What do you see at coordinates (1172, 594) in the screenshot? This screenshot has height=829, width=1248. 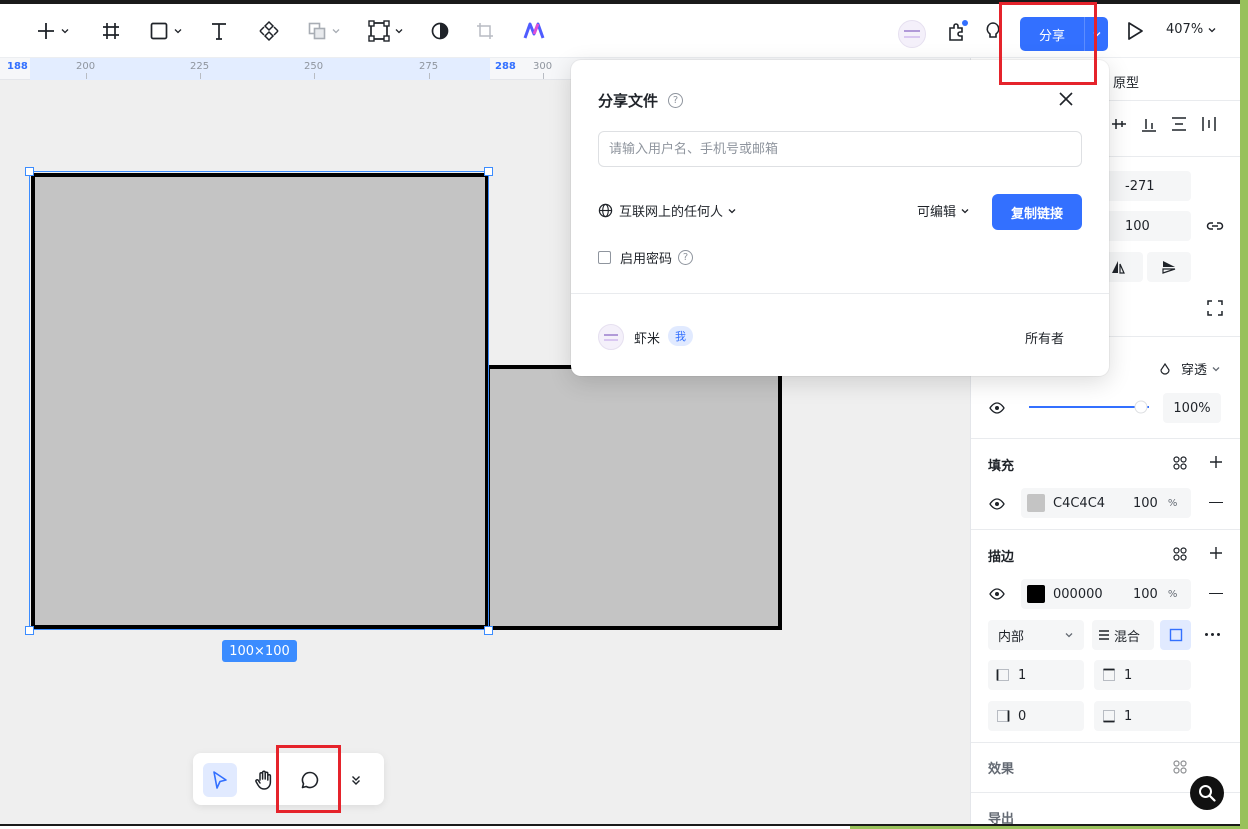 I see `stroke-opacity-unit: %` at bounding box center [1172, 594].